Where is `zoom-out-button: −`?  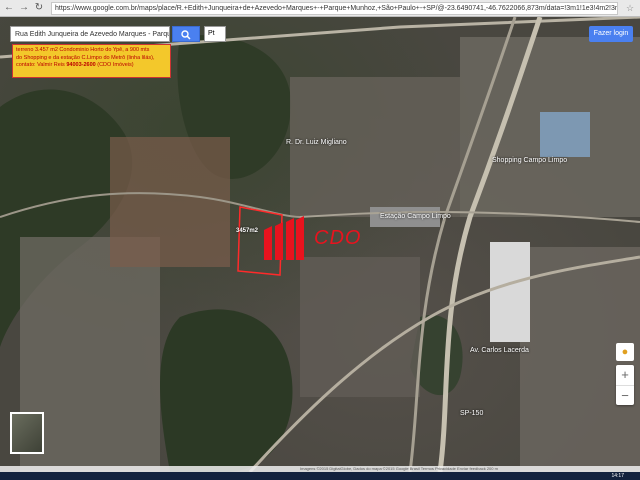
zoom-out-button: − is located at coordinates (625, 396).